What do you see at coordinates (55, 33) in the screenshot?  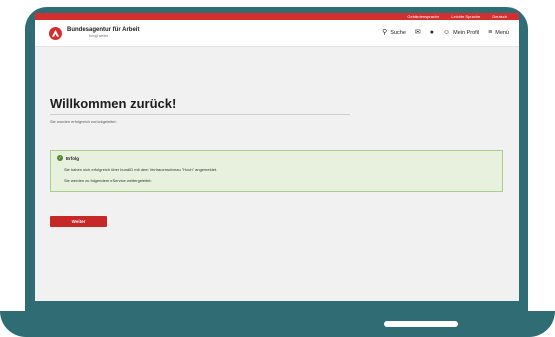 I see `ba-logo-icon` at bounding box center [55, 33].